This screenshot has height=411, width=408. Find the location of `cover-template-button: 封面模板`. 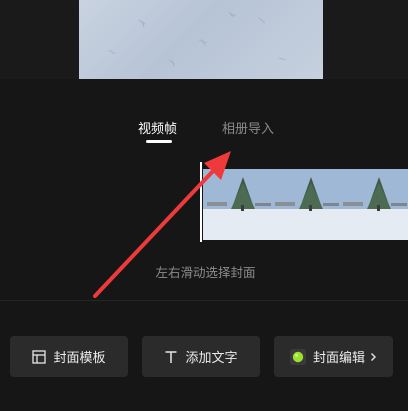

cover-template-button: 封面模板 is located at coordinates (69, 356).